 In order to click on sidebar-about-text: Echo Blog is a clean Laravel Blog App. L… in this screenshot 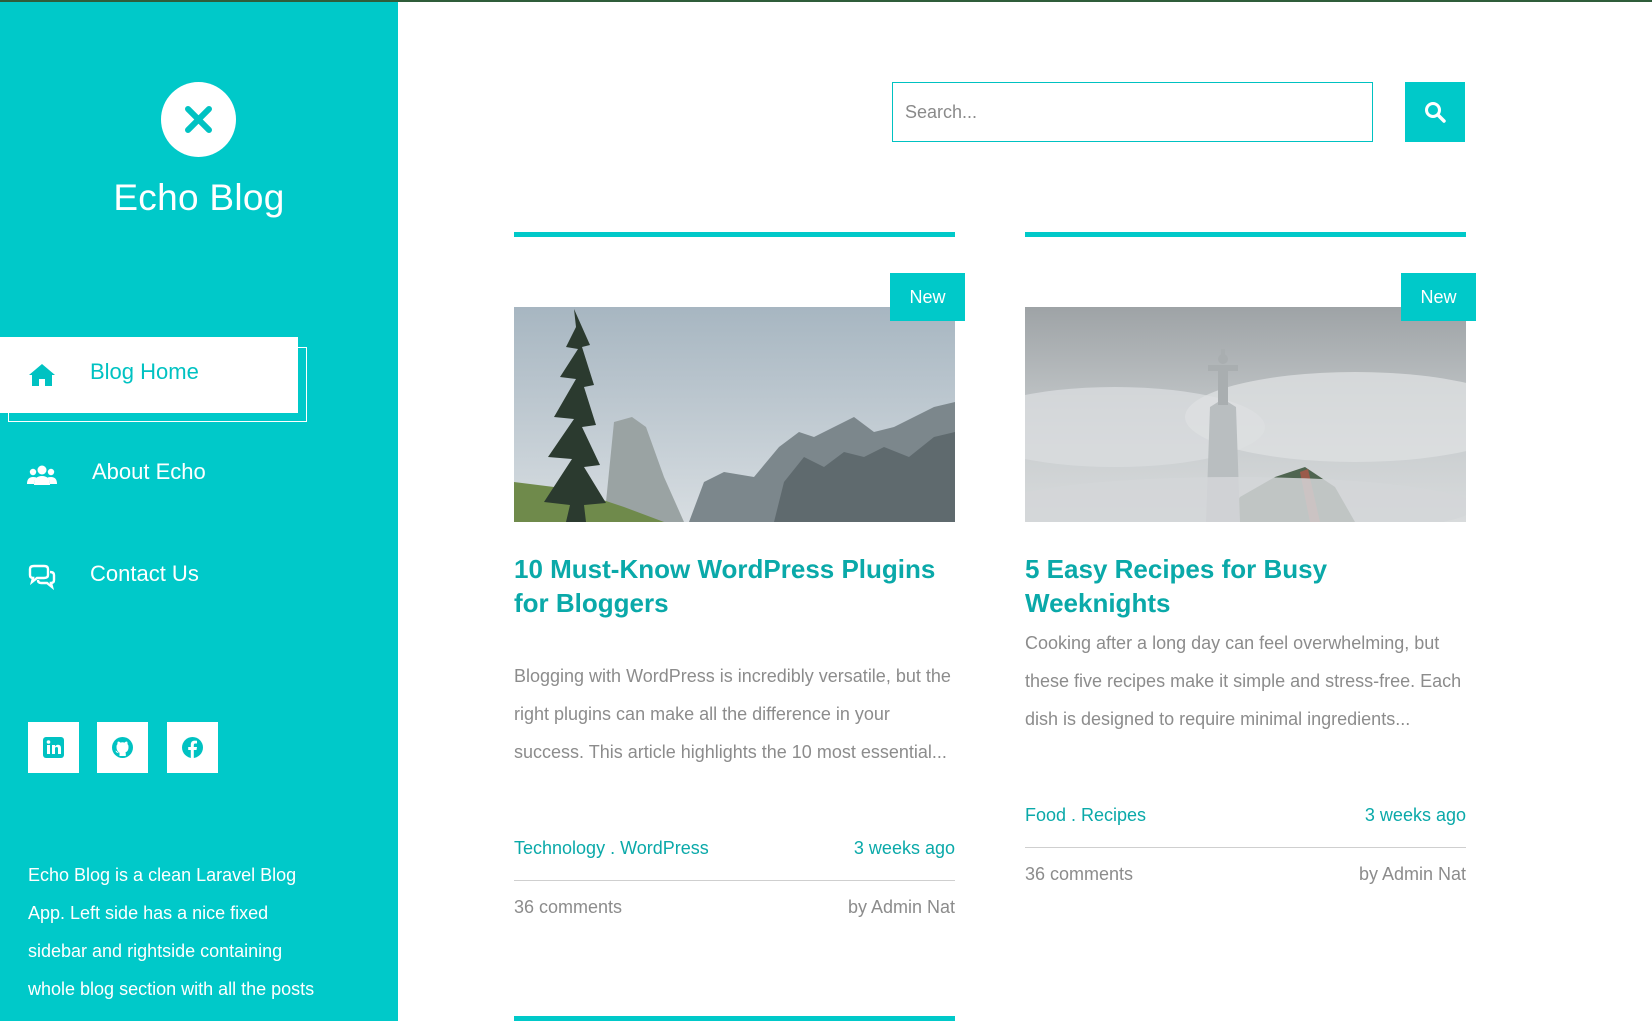, I will do `click(171, 932)`.